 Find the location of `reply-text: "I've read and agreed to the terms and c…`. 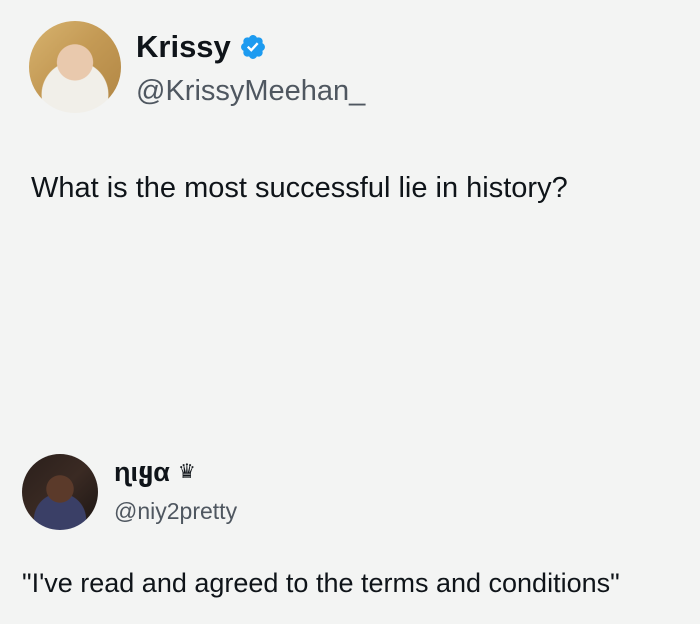

reply-text: "I've read and agreed to the terms and c… is located at coordinates (321, 583).